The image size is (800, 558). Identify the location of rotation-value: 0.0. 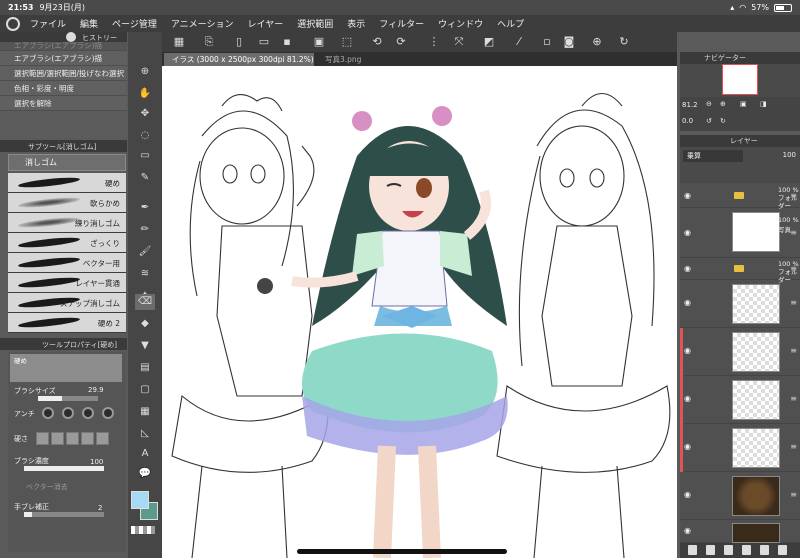
(687, 121).